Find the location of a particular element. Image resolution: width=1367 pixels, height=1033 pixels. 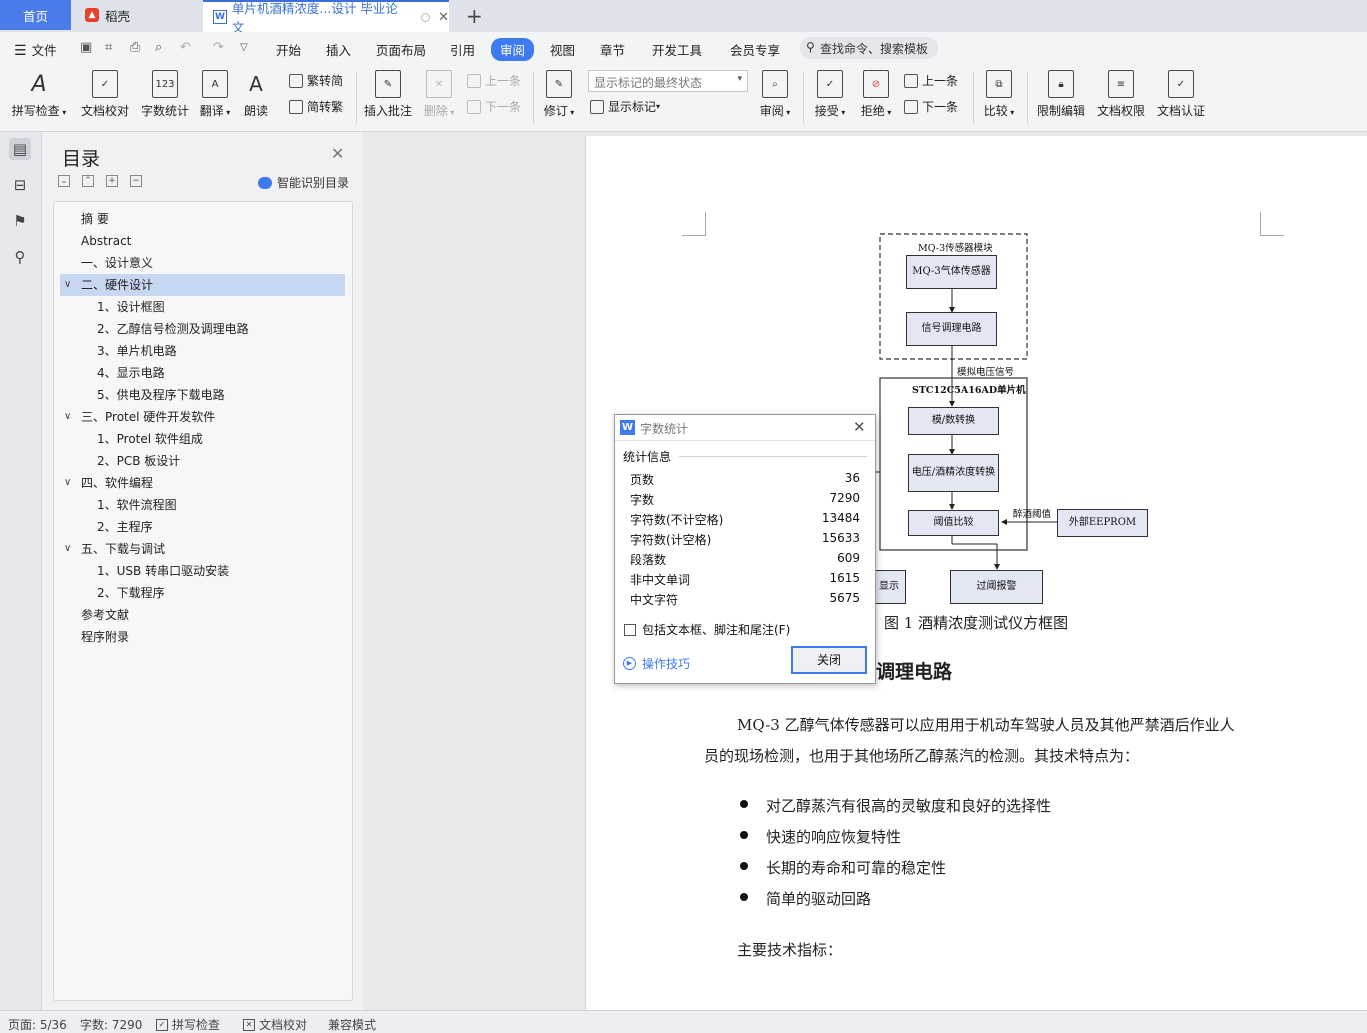

doc-proof-status-label: 文档校对 is located at coordinates (283, 1025).